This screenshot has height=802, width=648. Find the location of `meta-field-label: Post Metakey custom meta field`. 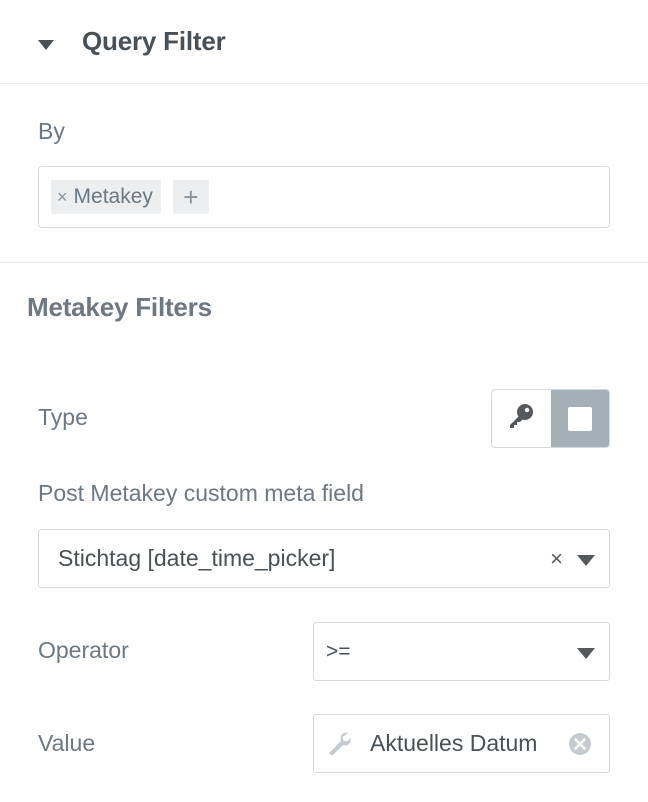

meta-field-label: Post Metakey custom meta field is located at coordinates (201, 493).